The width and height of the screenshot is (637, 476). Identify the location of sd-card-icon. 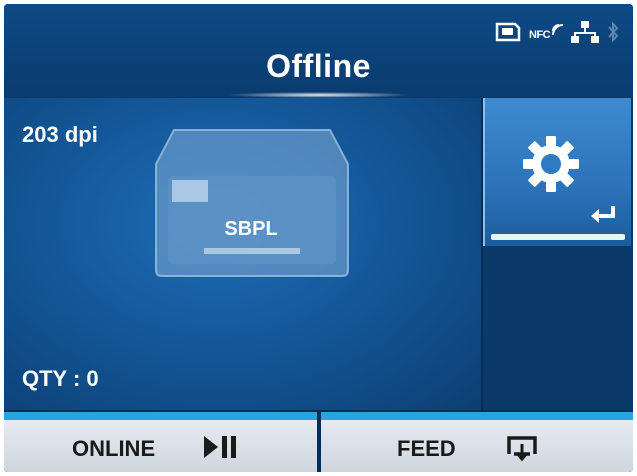
(508, 34).